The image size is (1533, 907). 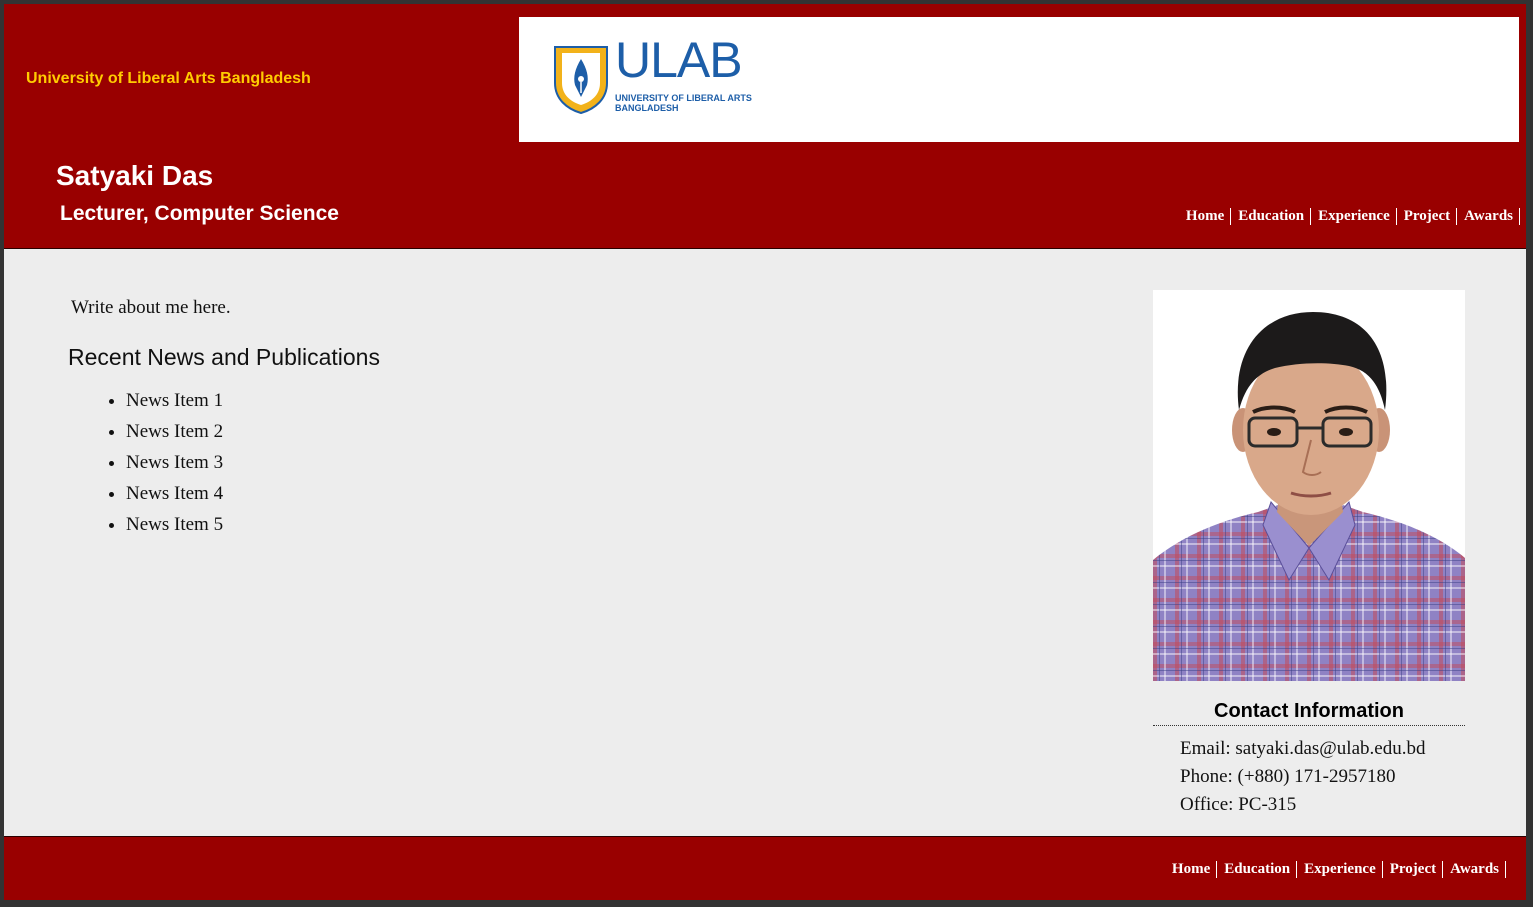 What do you see at coordinates (581, 80) in the screenshot?
I see `ulab-logo-icon` at bounding box center [581, 80].